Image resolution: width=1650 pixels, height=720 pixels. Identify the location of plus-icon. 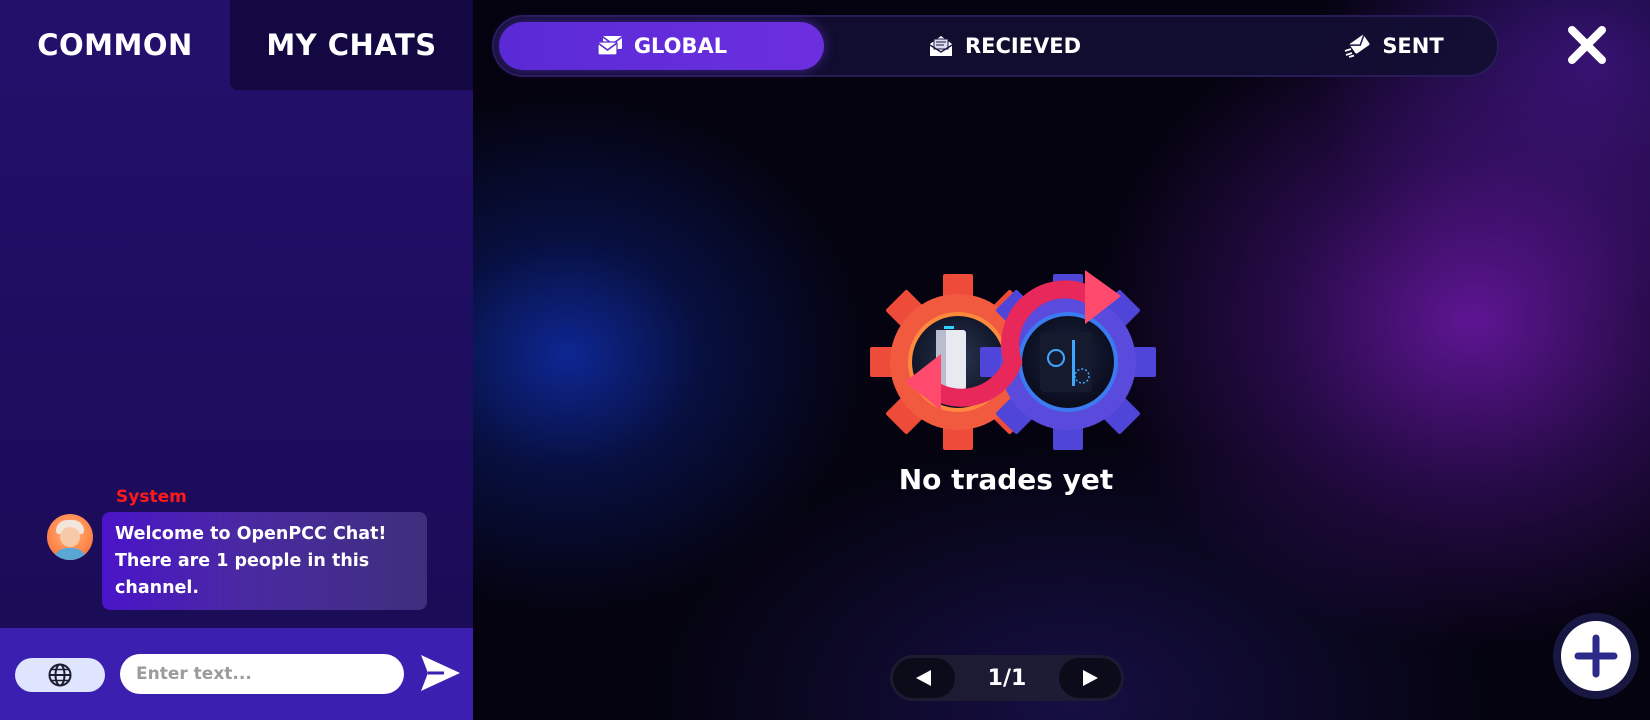
(1596, 656).